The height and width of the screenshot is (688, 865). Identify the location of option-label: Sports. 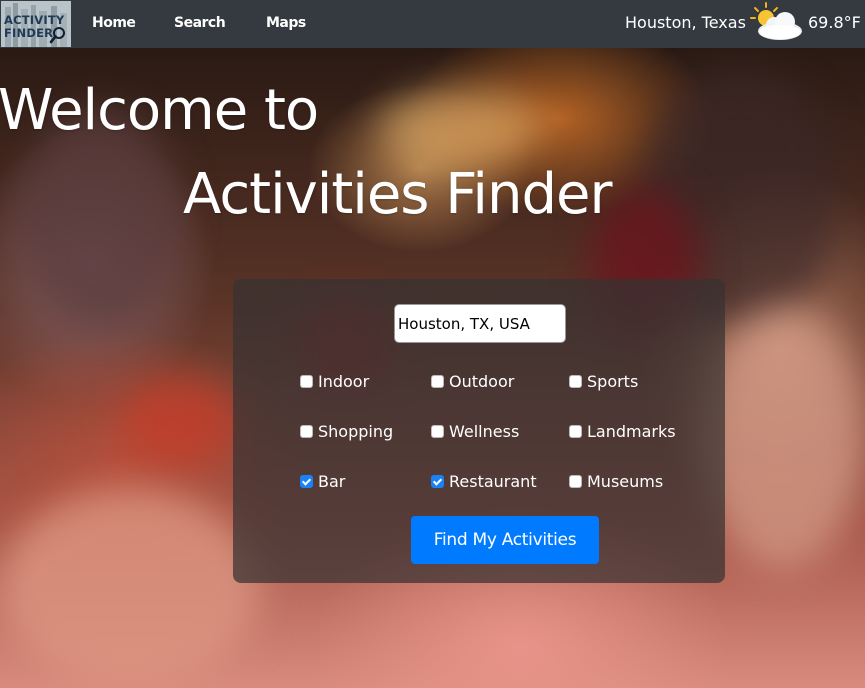
(613, 381).